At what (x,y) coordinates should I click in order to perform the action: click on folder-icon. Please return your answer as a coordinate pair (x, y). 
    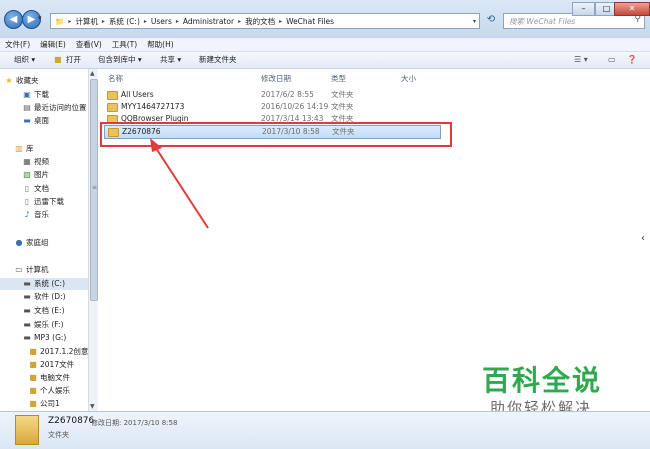
    Looking at the image, I should click on (27, 430).